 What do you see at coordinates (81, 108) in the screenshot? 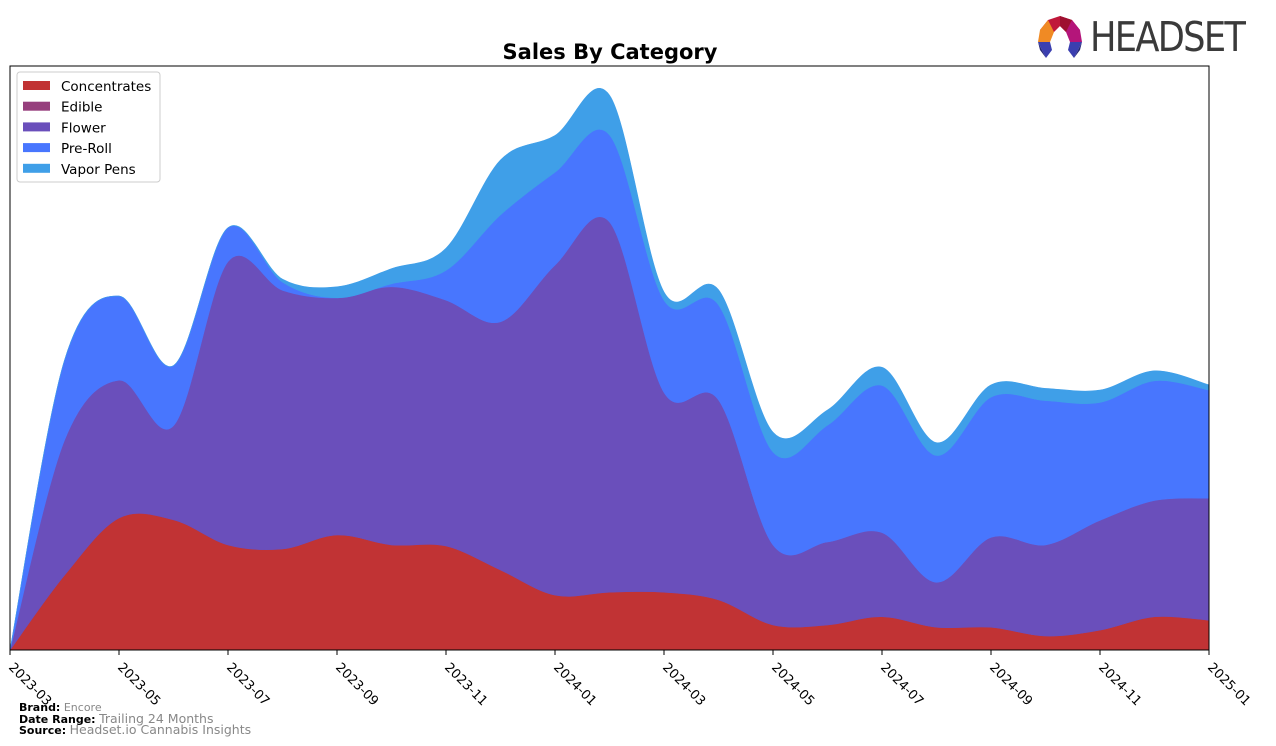
I see `legend-label: Edible` at bounding box center [81, 108].